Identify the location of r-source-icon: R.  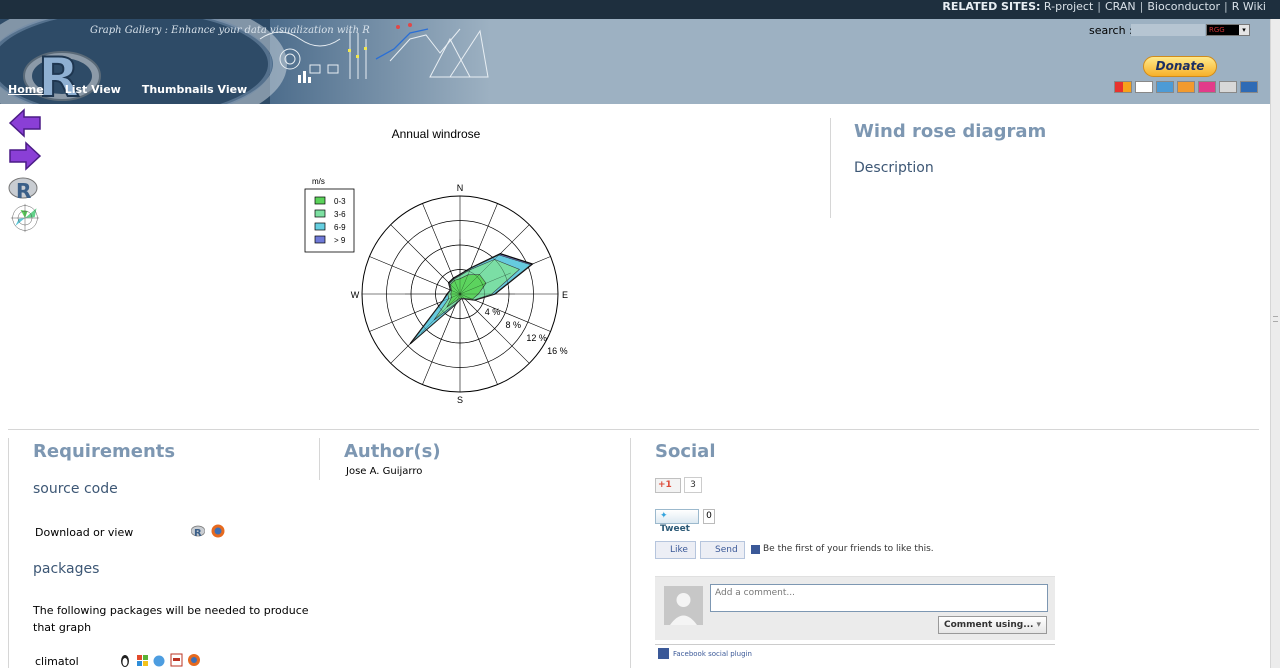
(198, 531).